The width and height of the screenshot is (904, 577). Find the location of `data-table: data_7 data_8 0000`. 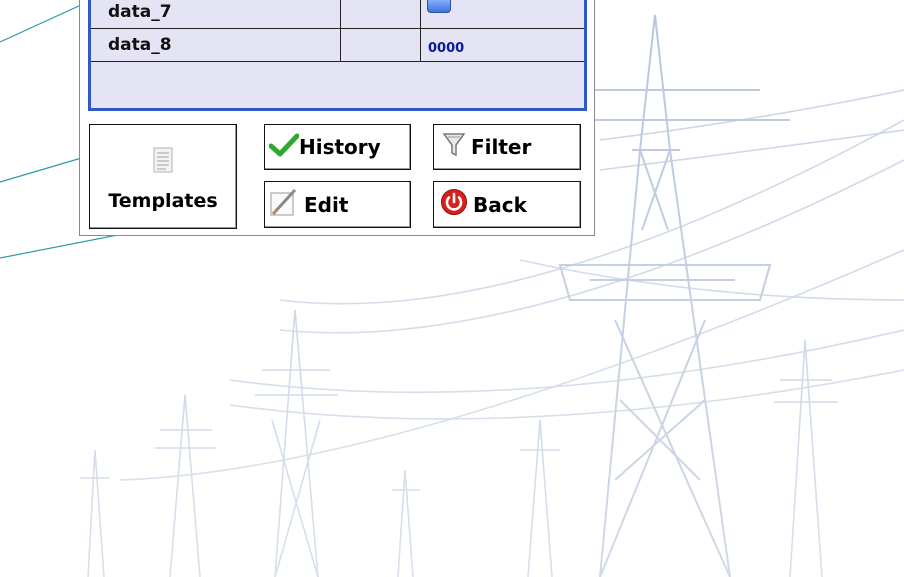

data-table: data_7 data_8 0000 is located at coordinates (337, 55).